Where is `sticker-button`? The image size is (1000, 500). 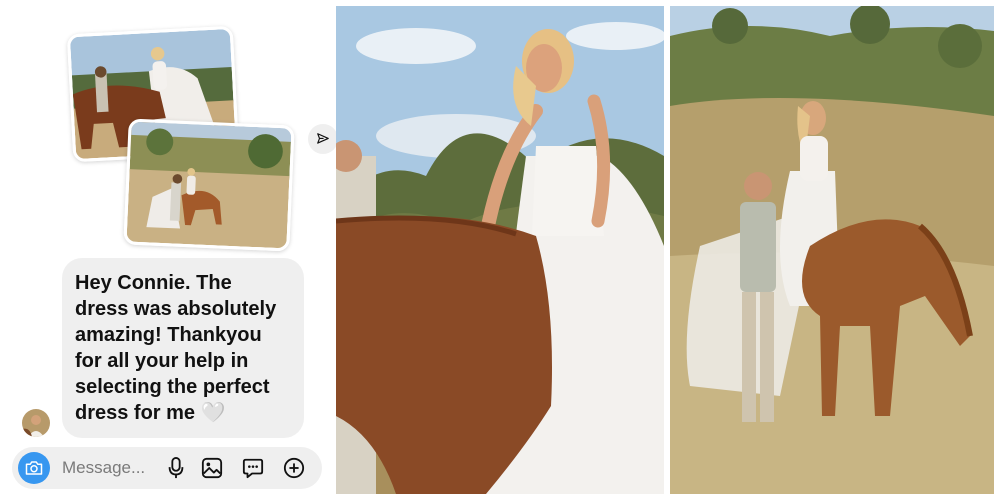
sticker-button is located at coordinates (253, 468).